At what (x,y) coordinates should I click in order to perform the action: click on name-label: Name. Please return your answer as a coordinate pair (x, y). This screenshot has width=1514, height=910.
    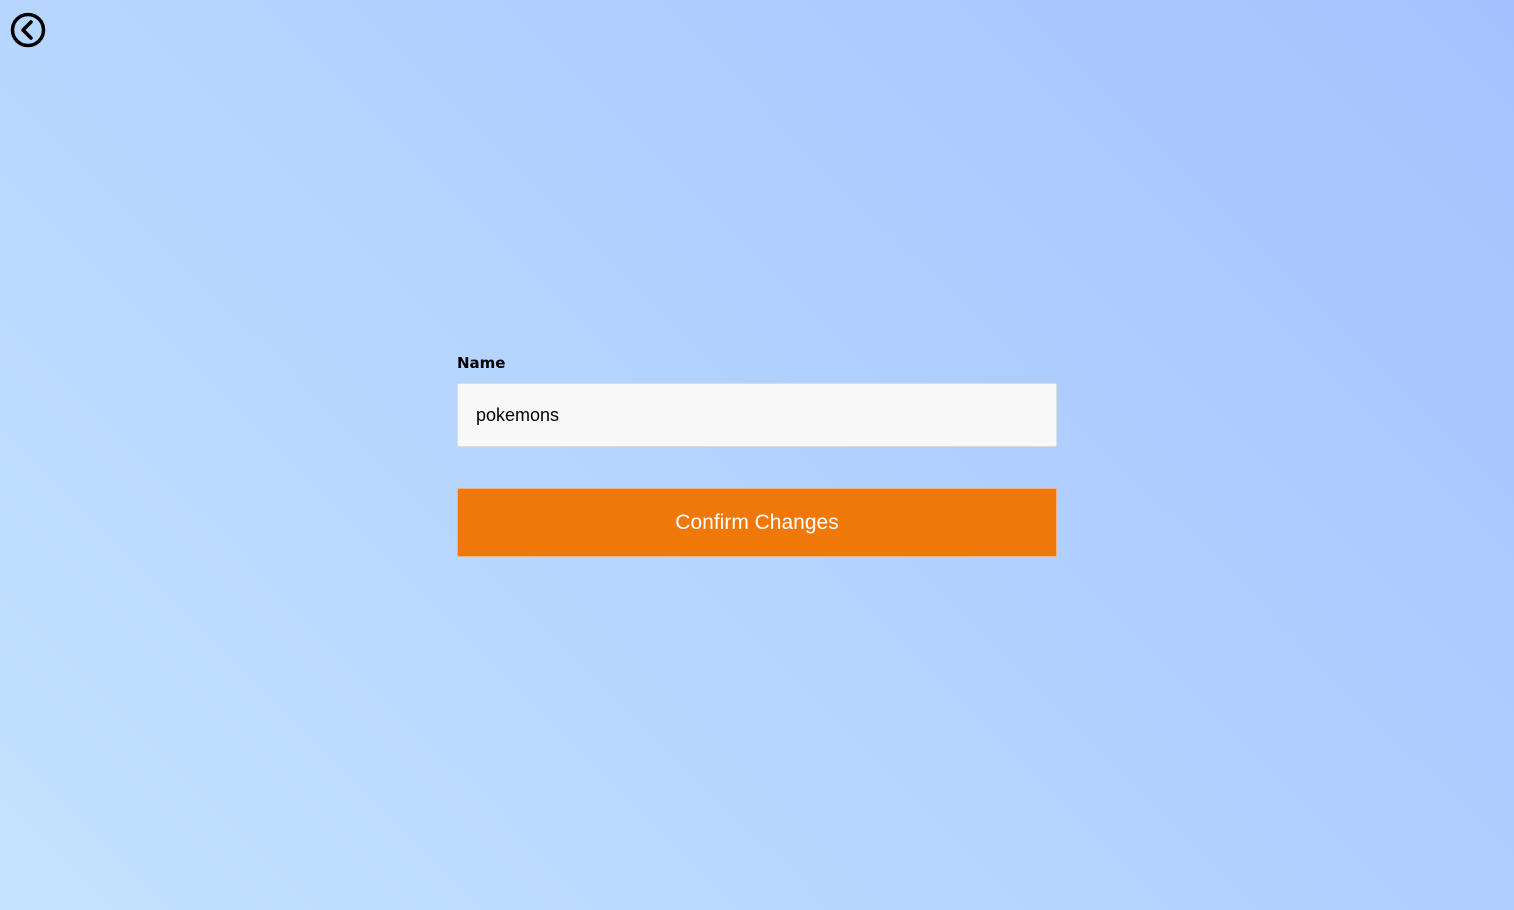
    Looking at the image, I should click on (481, 363).